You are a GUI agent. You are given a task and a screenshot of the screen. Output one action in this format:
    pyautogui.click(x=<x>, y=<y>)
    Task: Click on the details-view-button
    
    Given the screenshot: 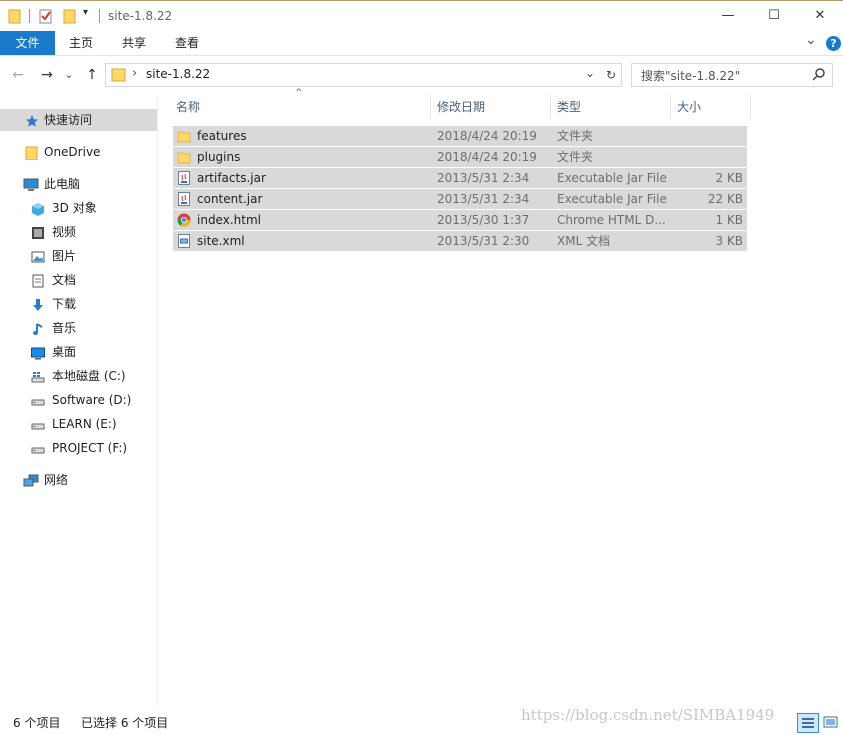 What is the action you would take?
    pyautogui.click(x=808, y=723)
    